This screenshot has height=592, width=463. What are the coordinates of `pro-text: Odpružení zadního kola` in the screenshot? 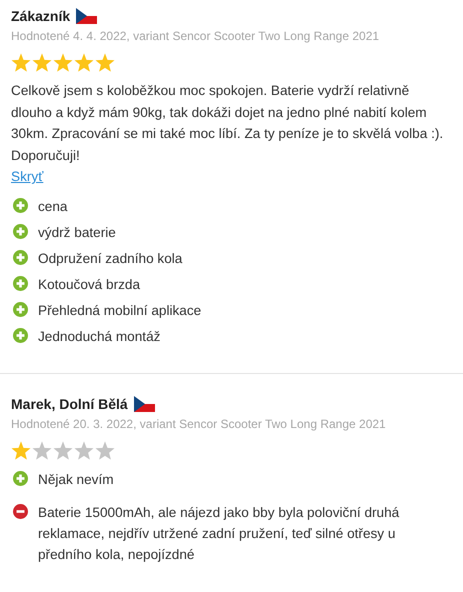 It's located at (110, 259).